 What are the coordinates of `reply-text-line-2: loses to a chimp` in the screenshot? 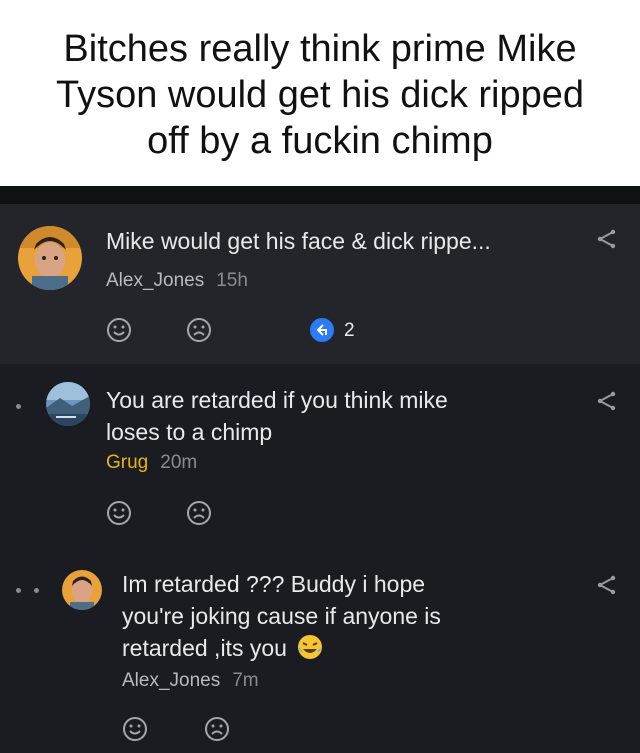 It's located at (189, 432).